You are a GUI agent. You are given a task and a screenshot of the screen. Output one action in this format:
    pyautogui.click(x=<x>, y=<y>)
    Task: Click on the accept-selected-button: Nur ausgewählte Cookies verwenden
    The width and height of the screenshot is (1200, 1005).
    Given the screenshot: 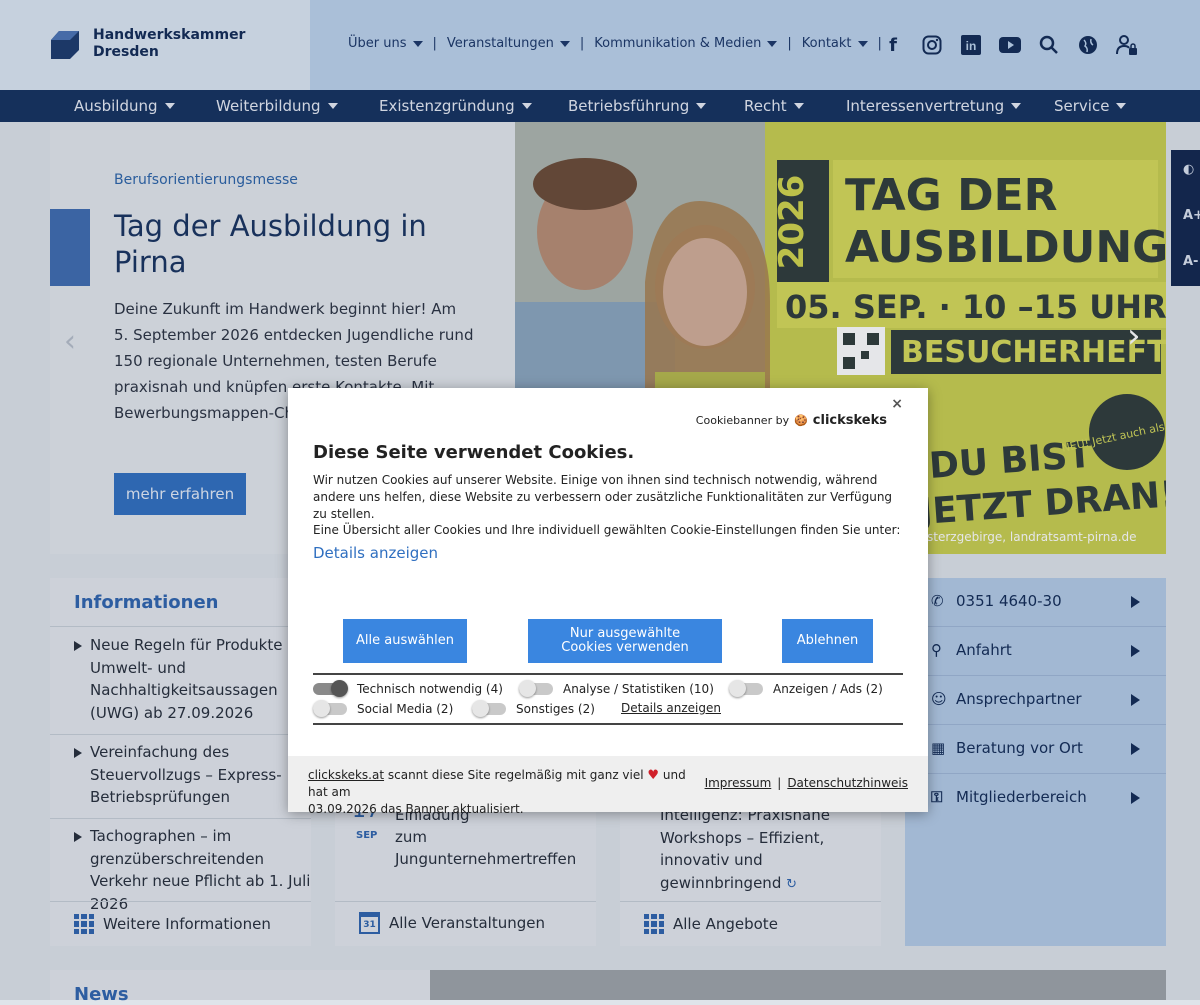 What is the action you would take?
    pyautogui.click(x=625, y=641)
    